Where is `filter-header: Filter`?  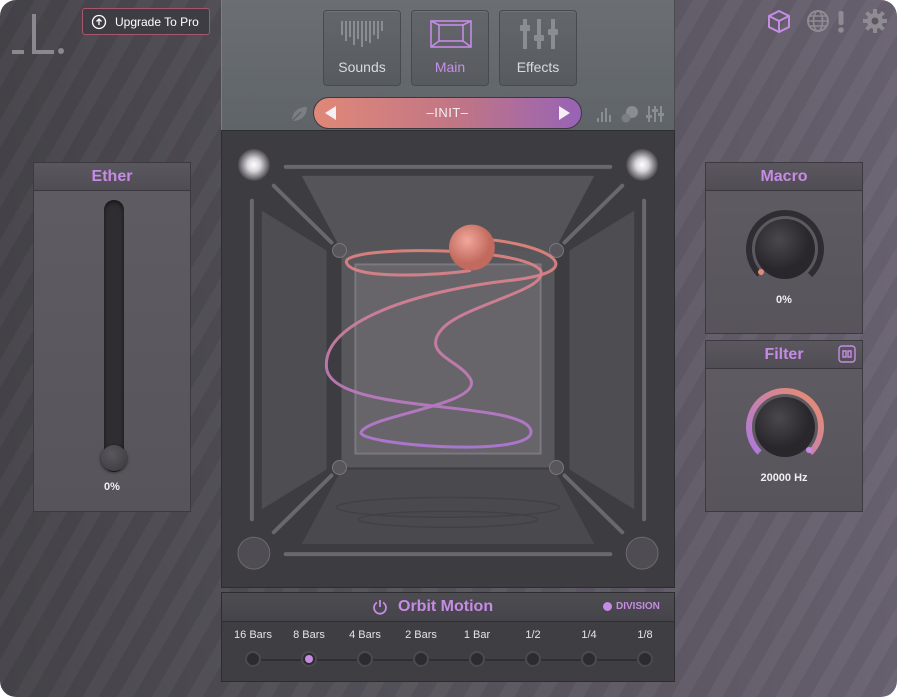
filter-header: Filter is located at coordinates (784, 355).